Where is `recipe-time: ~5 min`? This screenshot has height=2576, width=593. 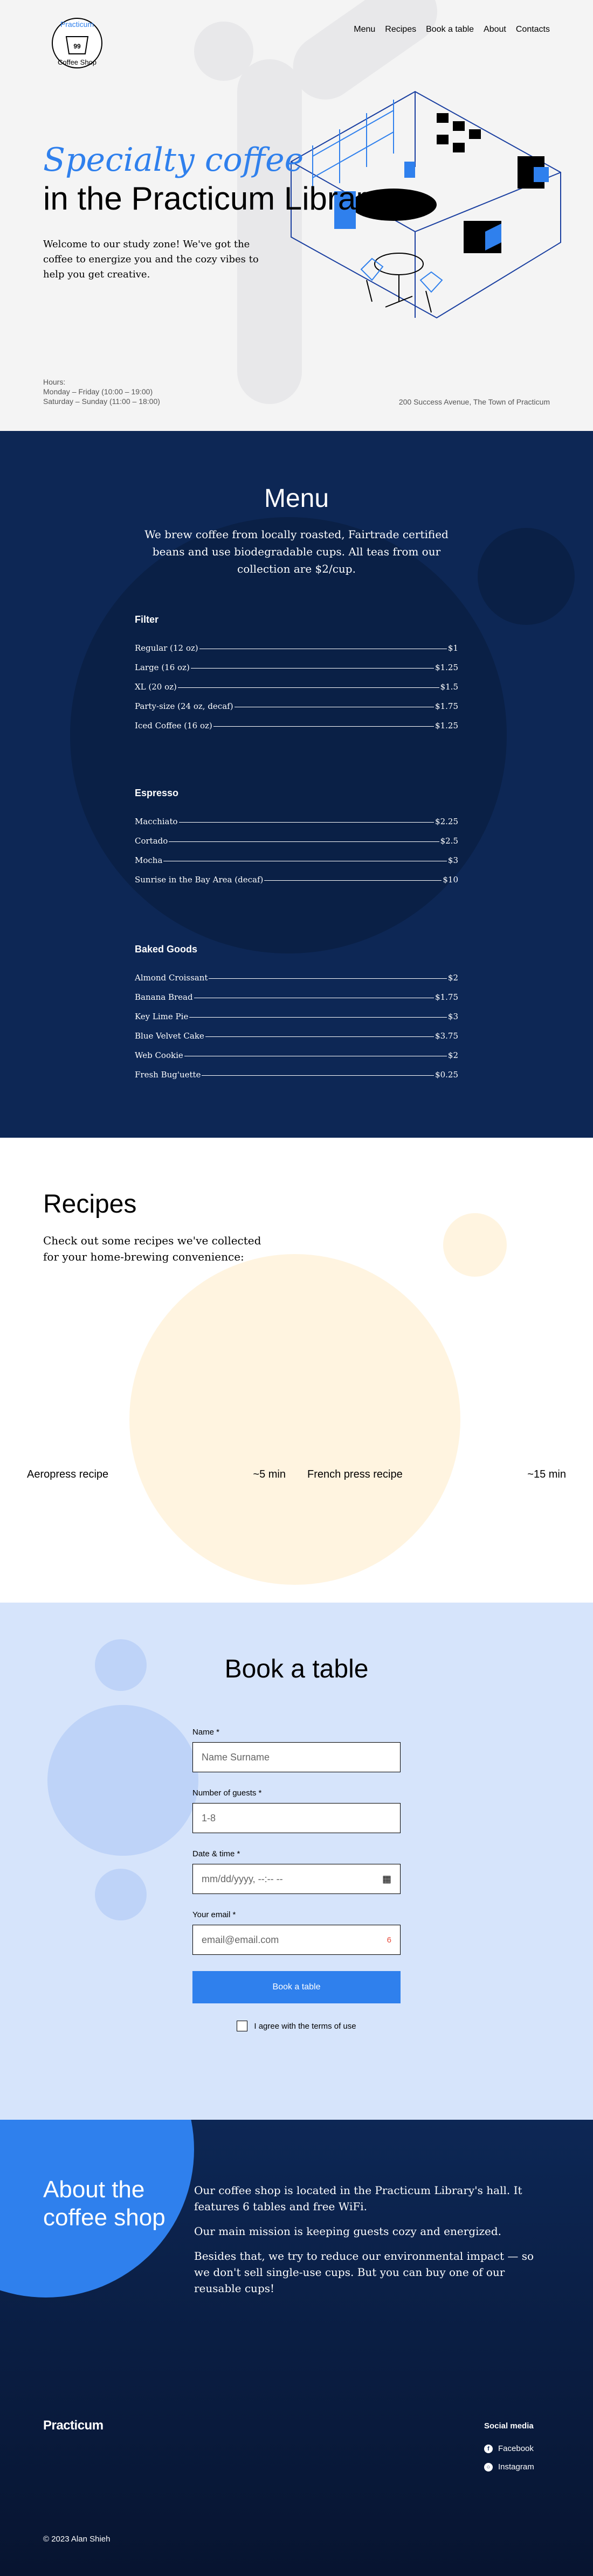 recipe-time: ~5 min is located at coordinates (269, 1474).